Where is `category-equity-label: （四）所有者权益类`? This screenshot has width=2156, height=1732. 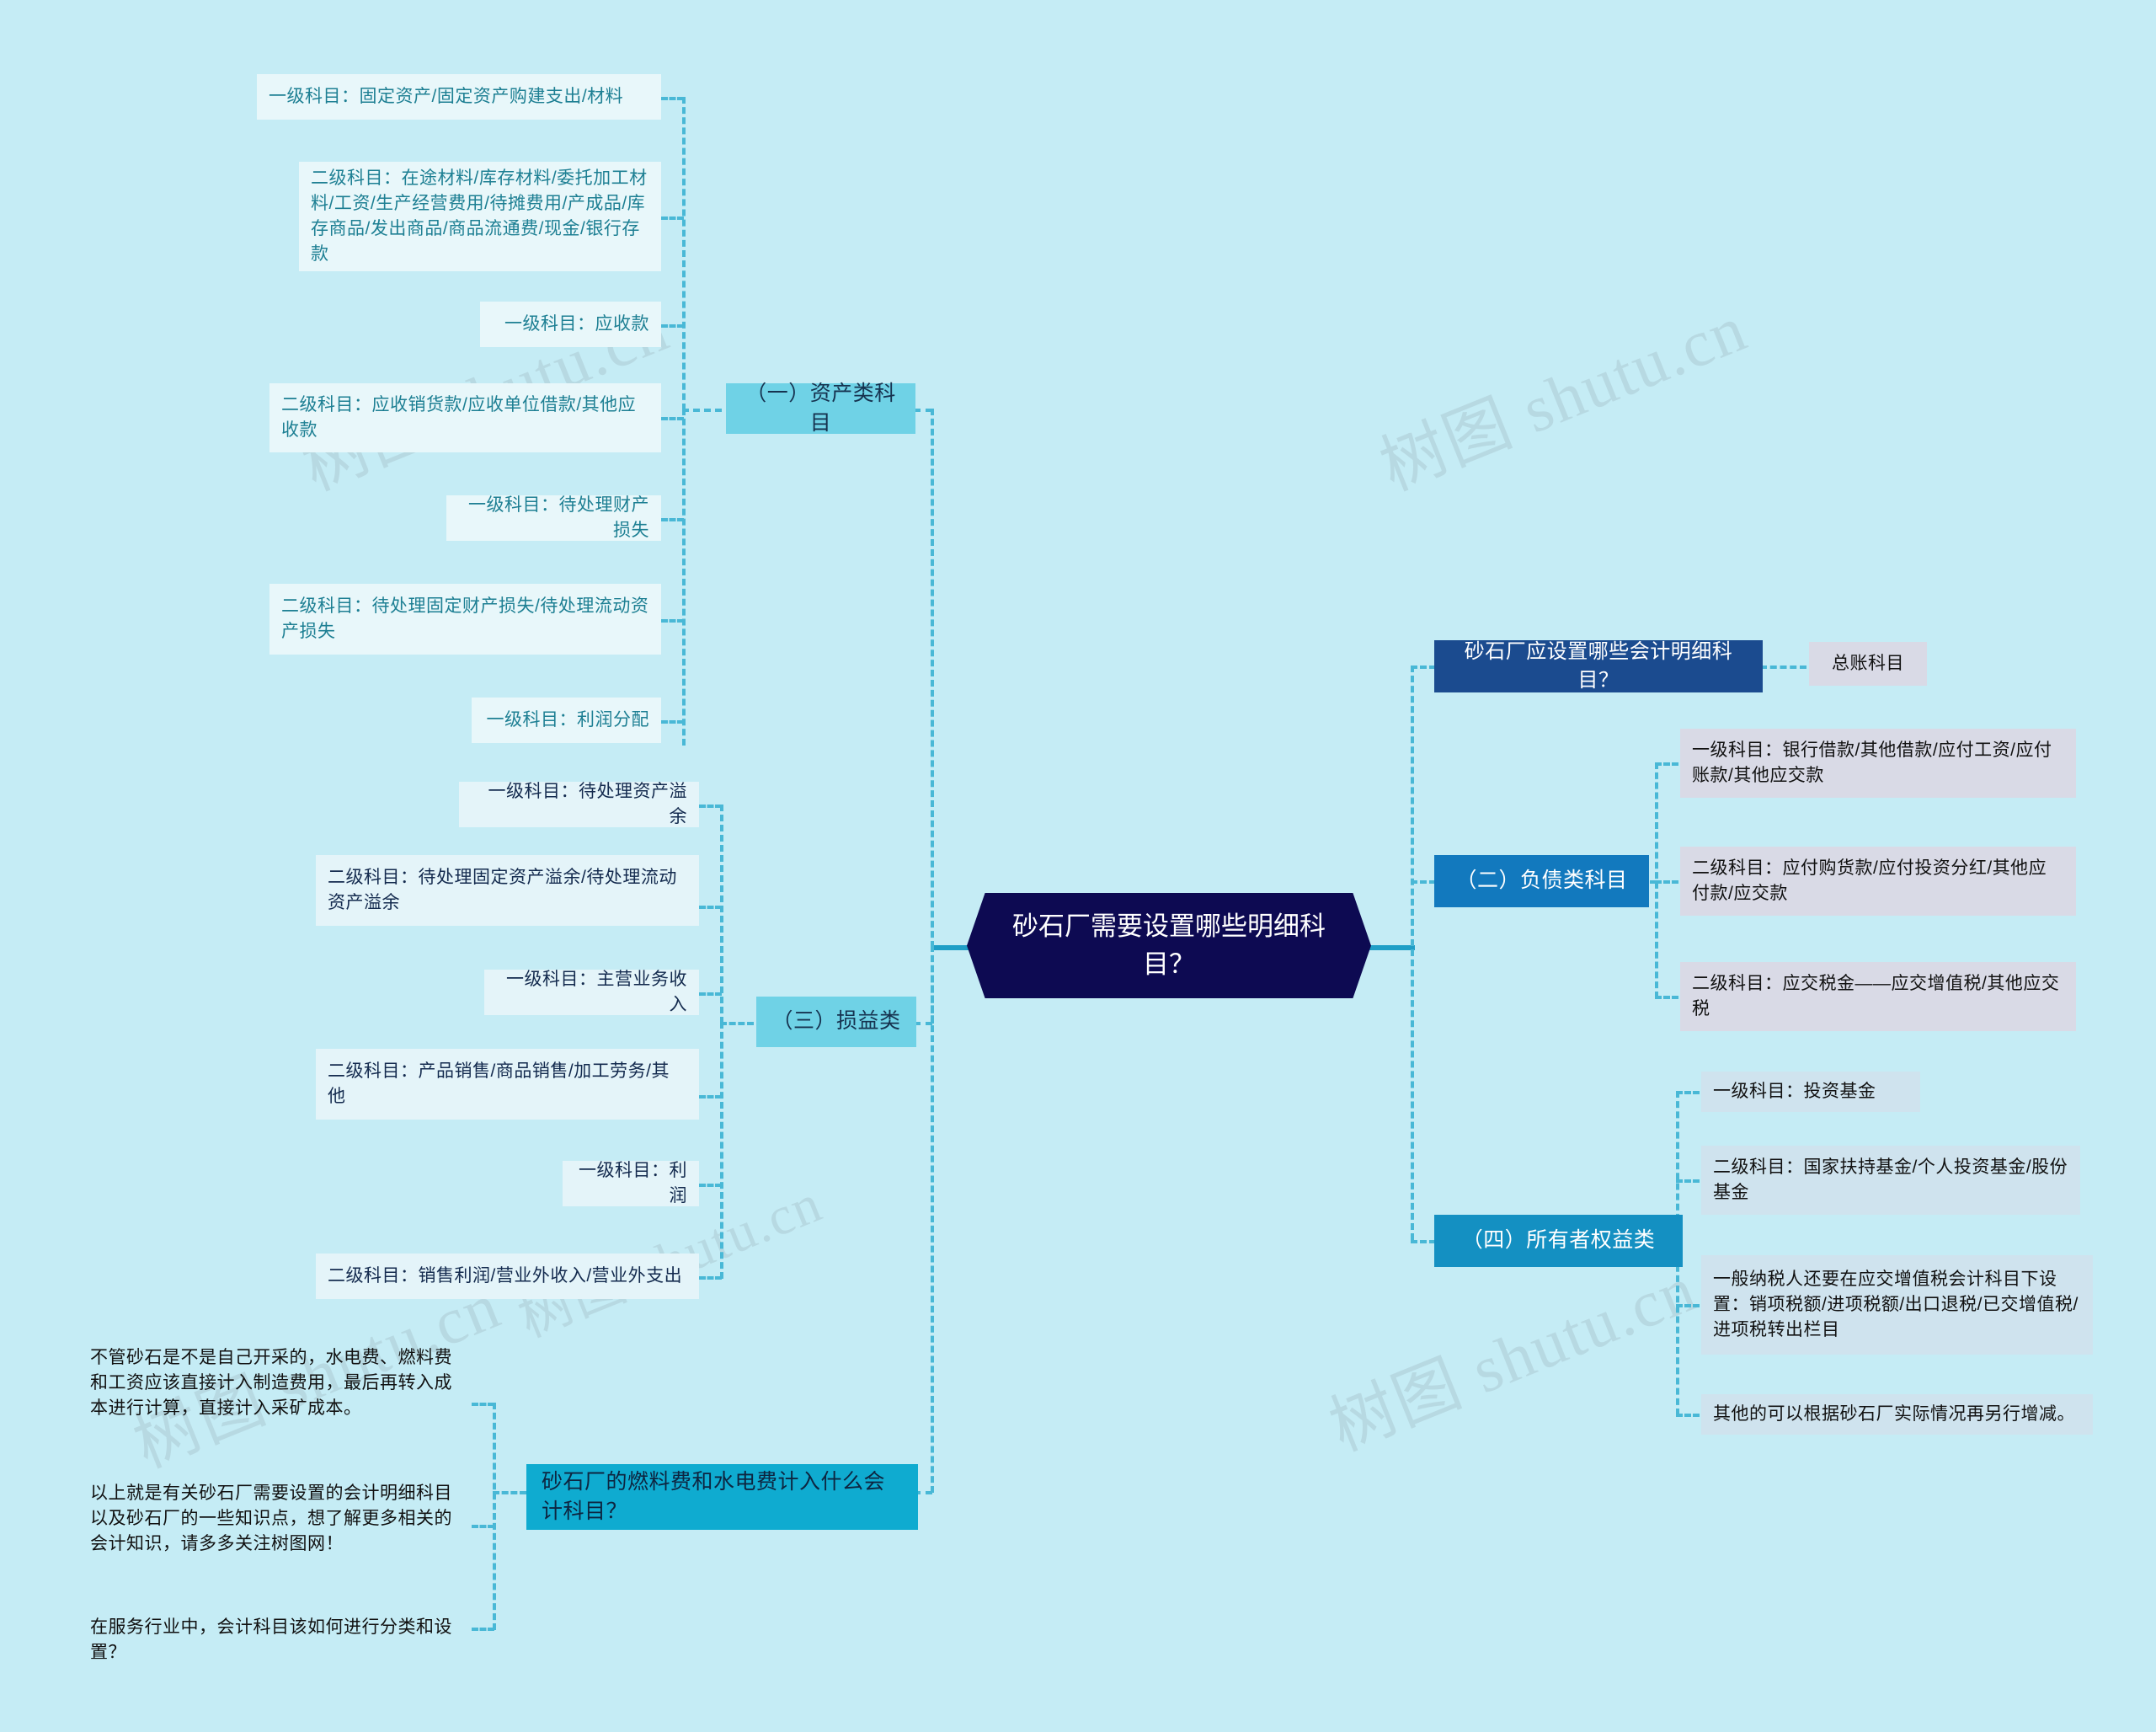 category-equity-label: （四）所有者权益类 is located at coordinates (1558, 1240).